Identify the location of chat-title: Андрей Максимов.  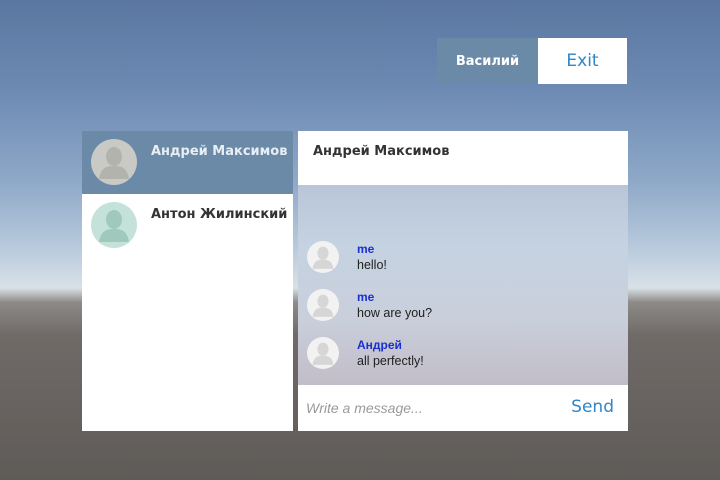
(381, 151).